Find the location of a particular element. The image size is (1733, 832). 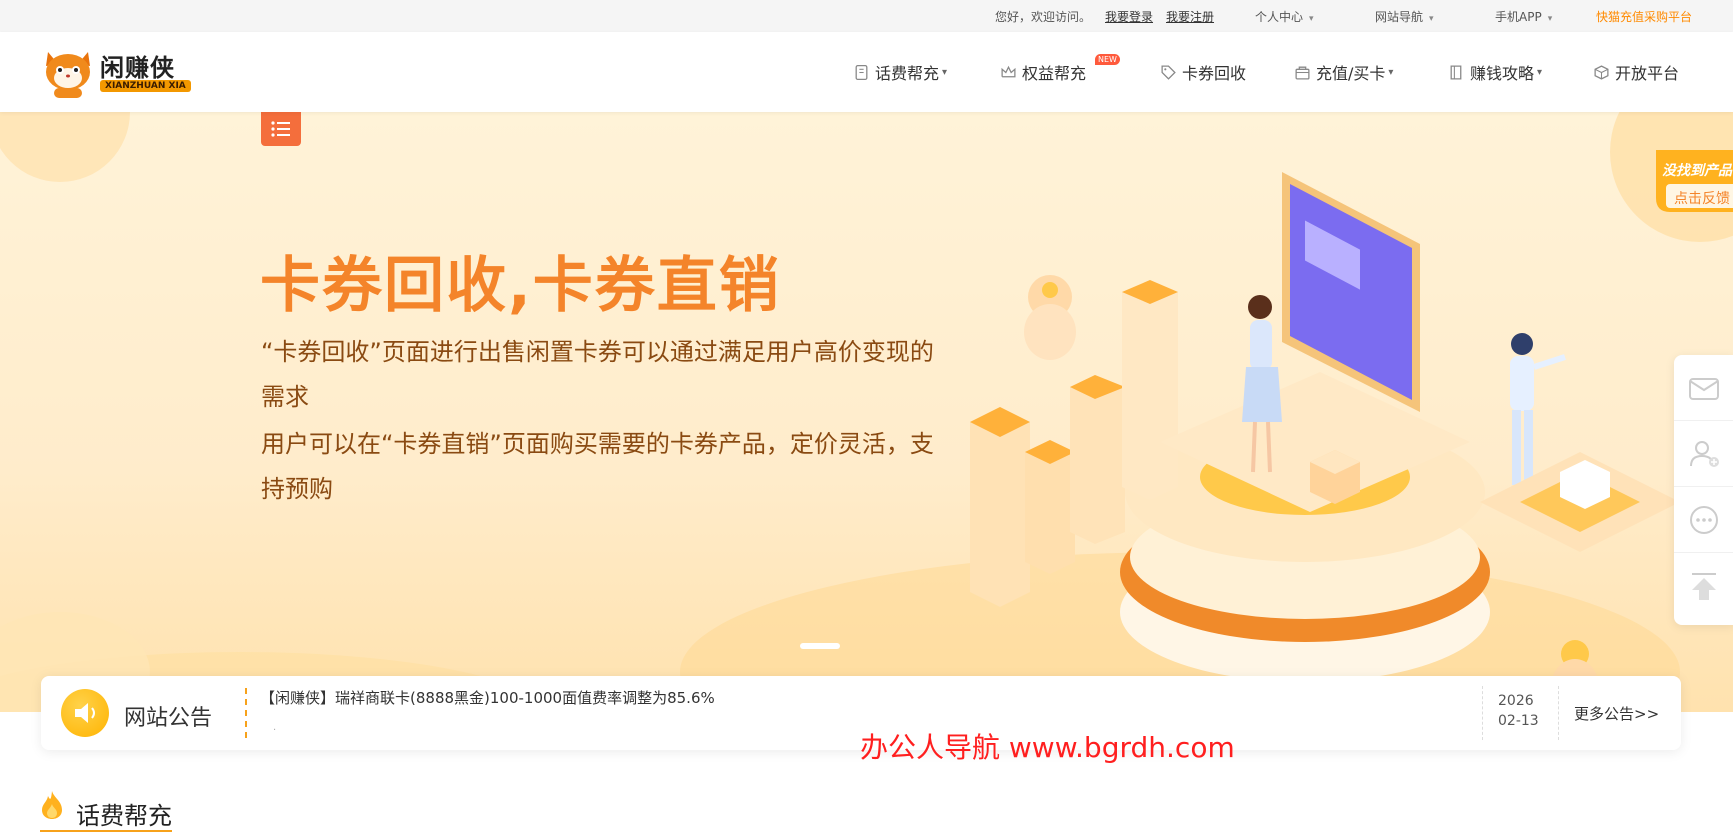

nav-label: 充值/买卡 is located at coordinates (1351, 73).